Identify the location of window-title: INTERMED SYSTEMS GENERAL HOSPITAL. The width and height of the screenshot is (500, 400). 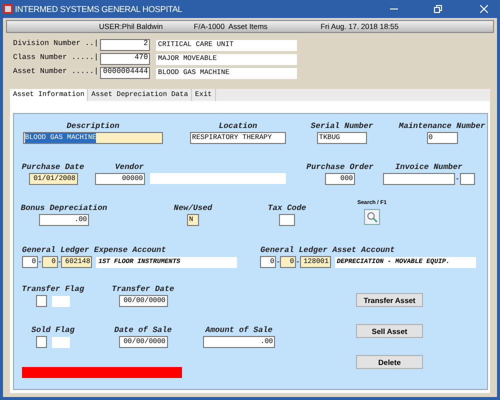
(98, 9).